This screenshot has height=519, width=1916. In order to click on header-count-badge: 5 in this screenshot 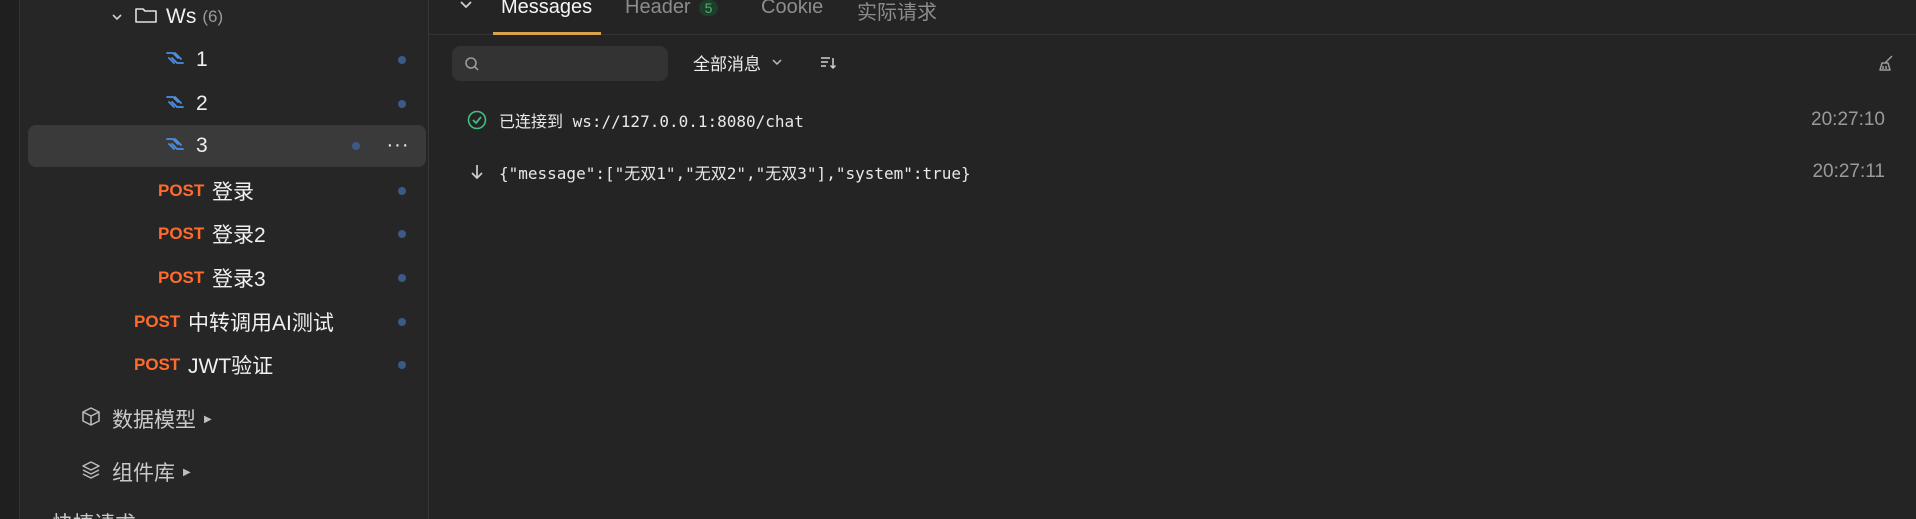, I will do `click(708, 8)`.